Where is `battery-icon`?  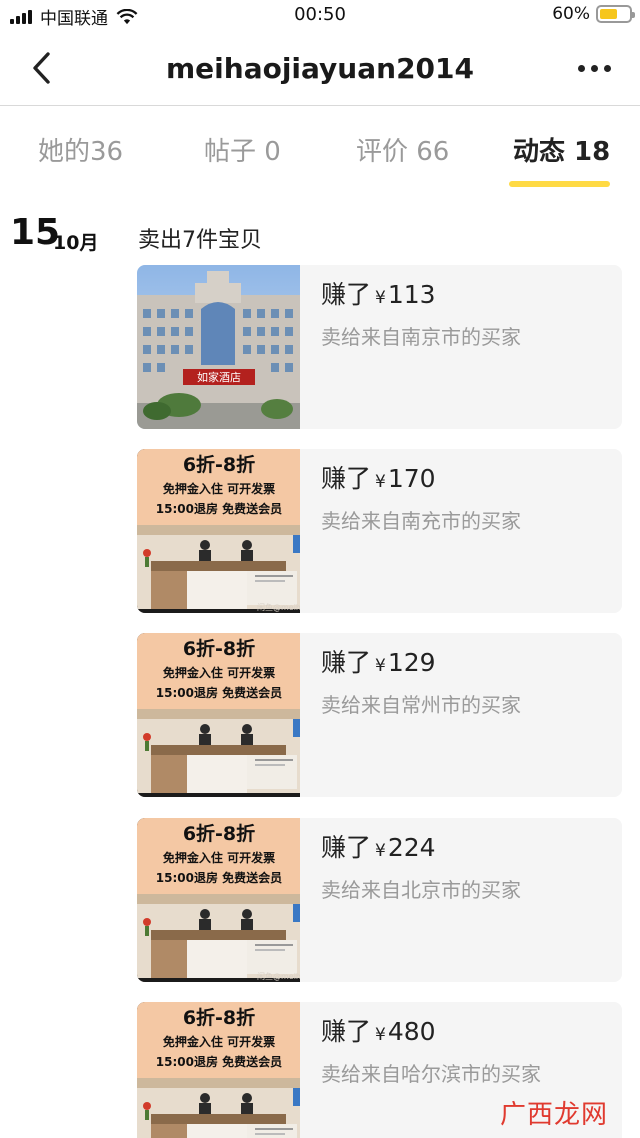 battery-icon is located at coordinates (615, 14).